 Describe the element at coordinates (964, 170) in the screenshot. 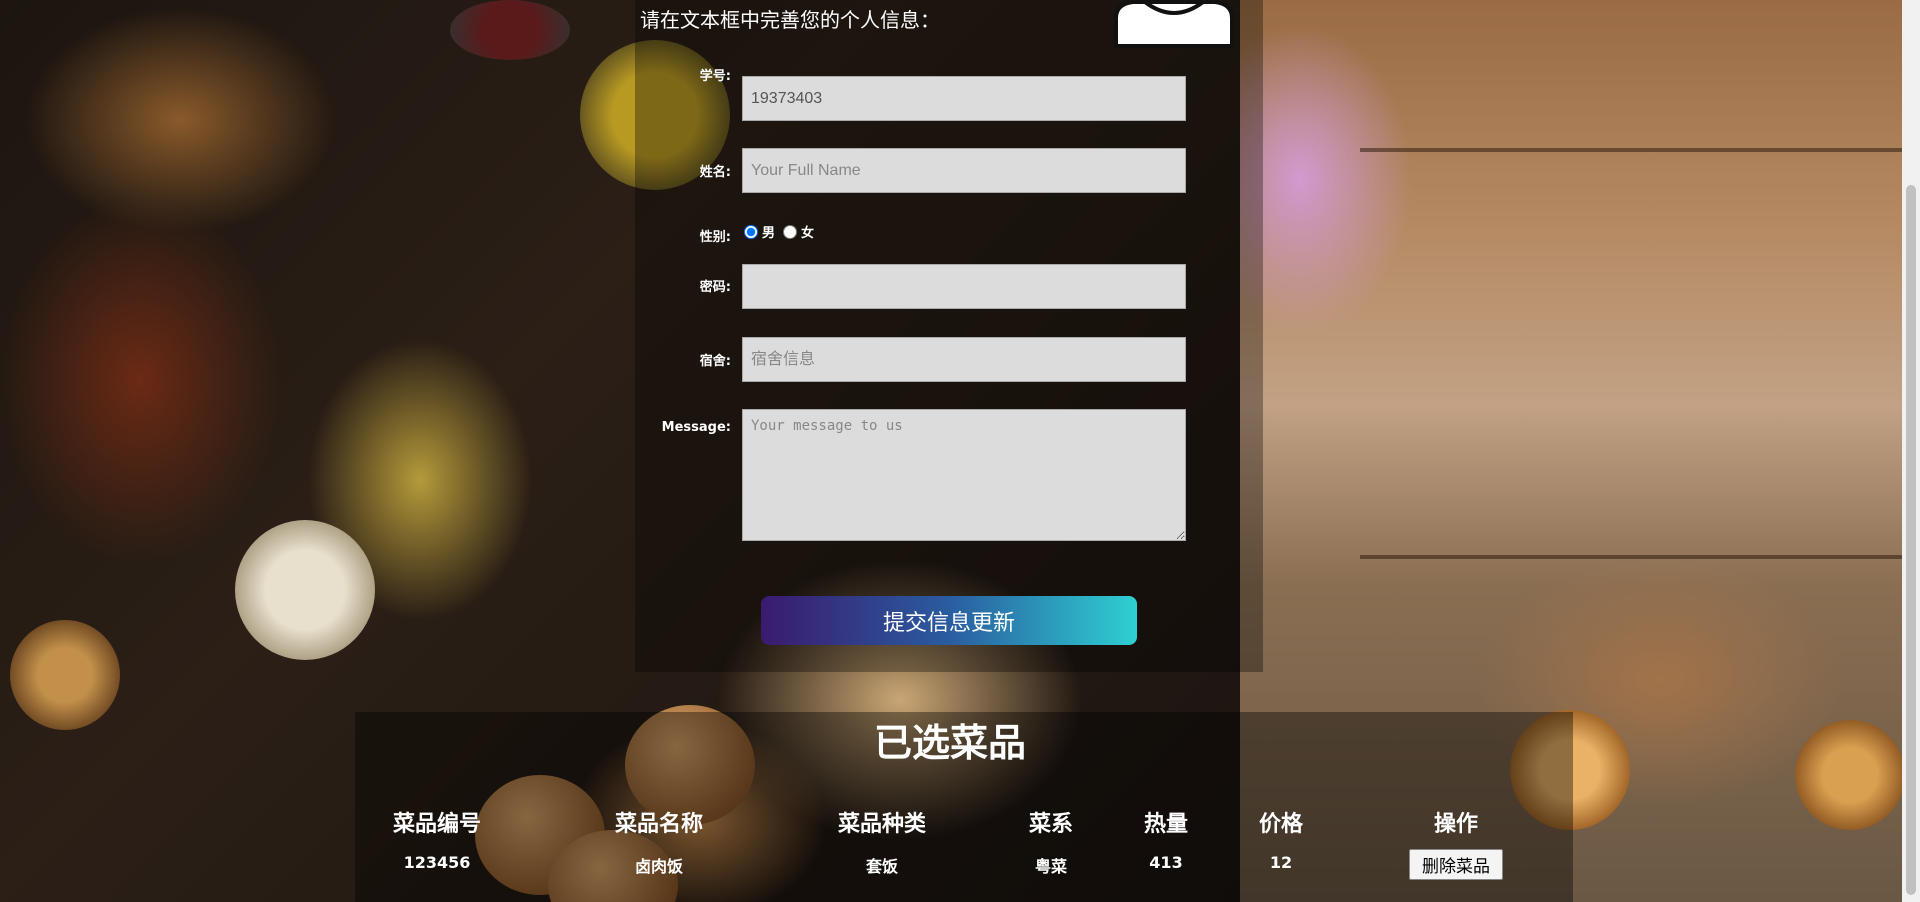

I see `name-input` at that location.